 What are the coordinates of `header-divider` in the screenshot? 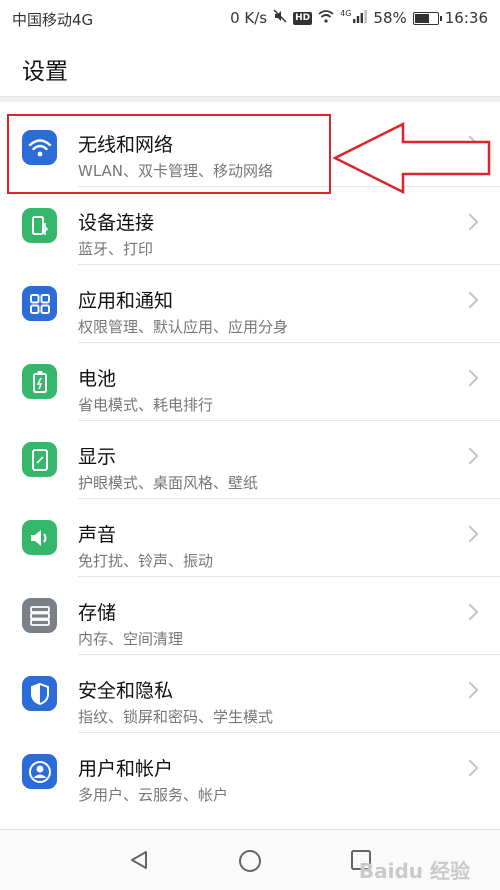 It's located at (250, 99).